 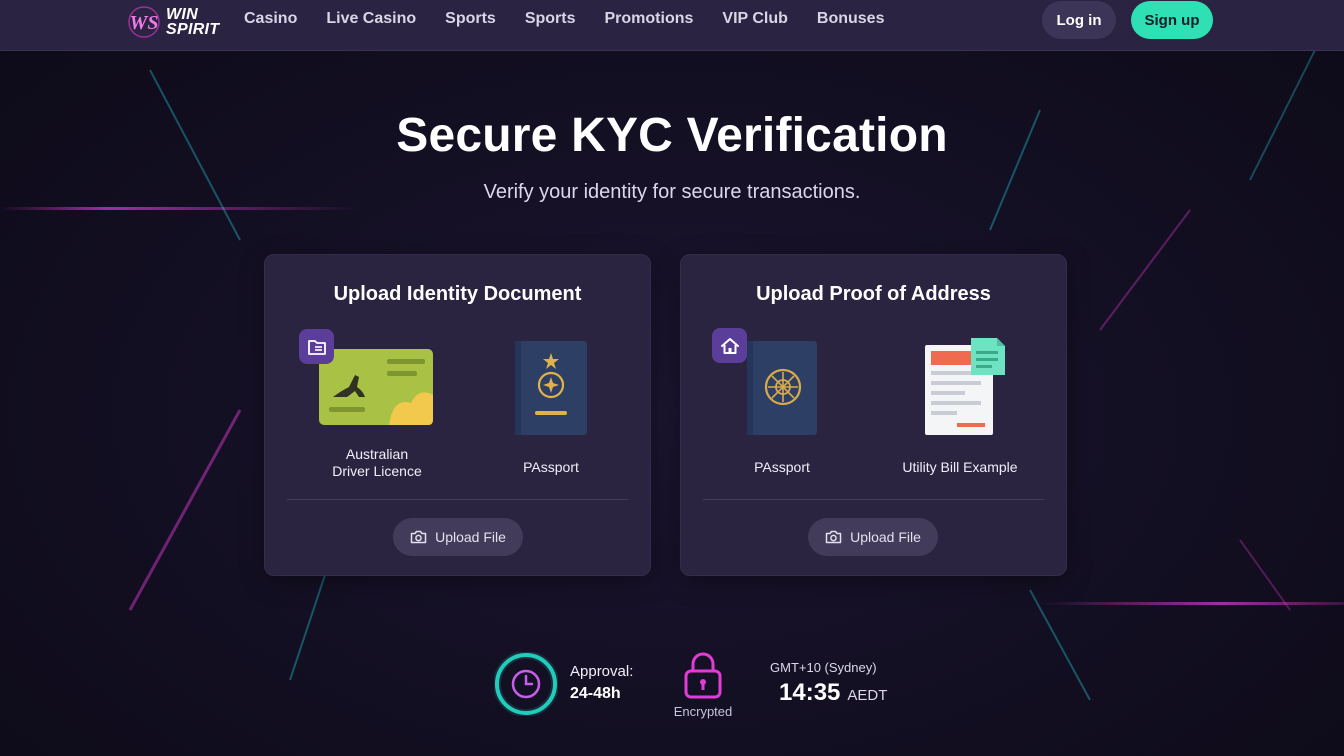 What do you see at coordinates (193, 29) in the screenshot?
I see `brand-wordmark-line2: SPIRIT` at bounding box center [193, 29].